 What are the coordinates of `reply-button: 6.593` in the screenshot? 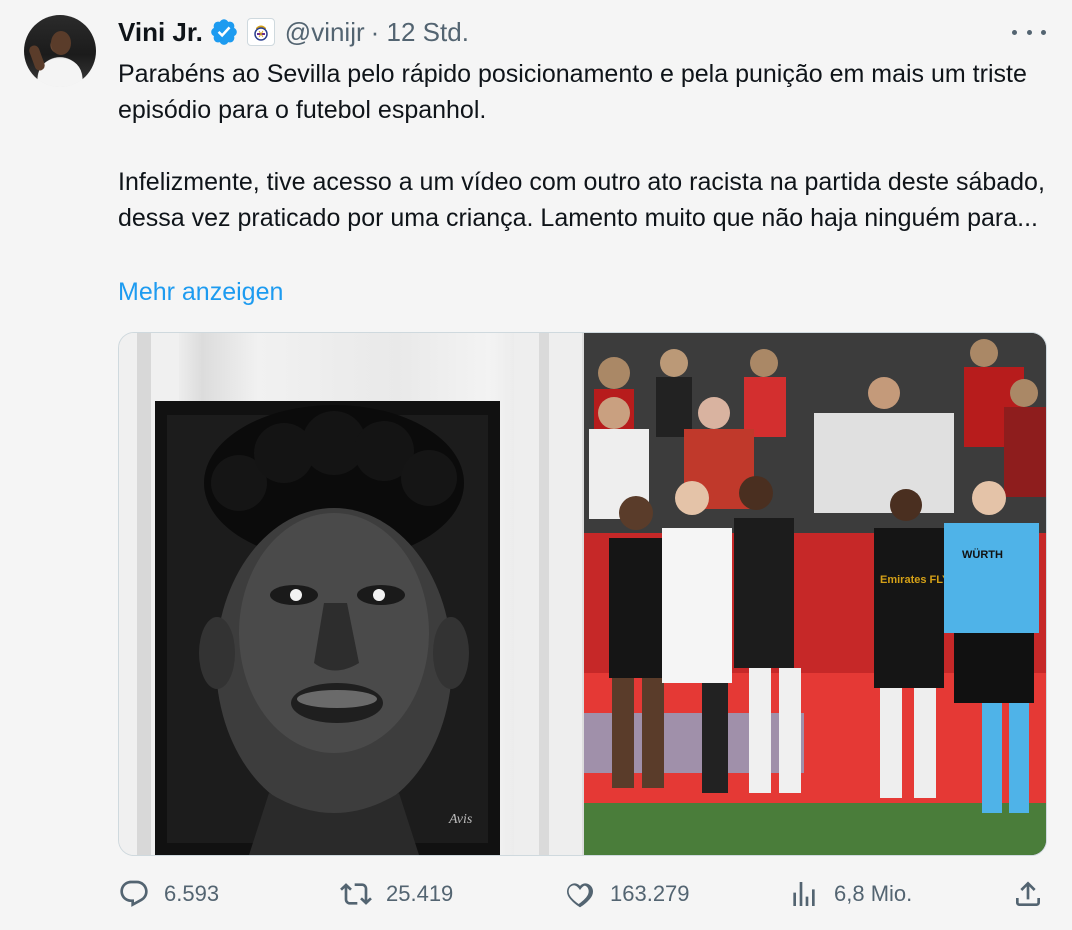 It's located at (168, 894).